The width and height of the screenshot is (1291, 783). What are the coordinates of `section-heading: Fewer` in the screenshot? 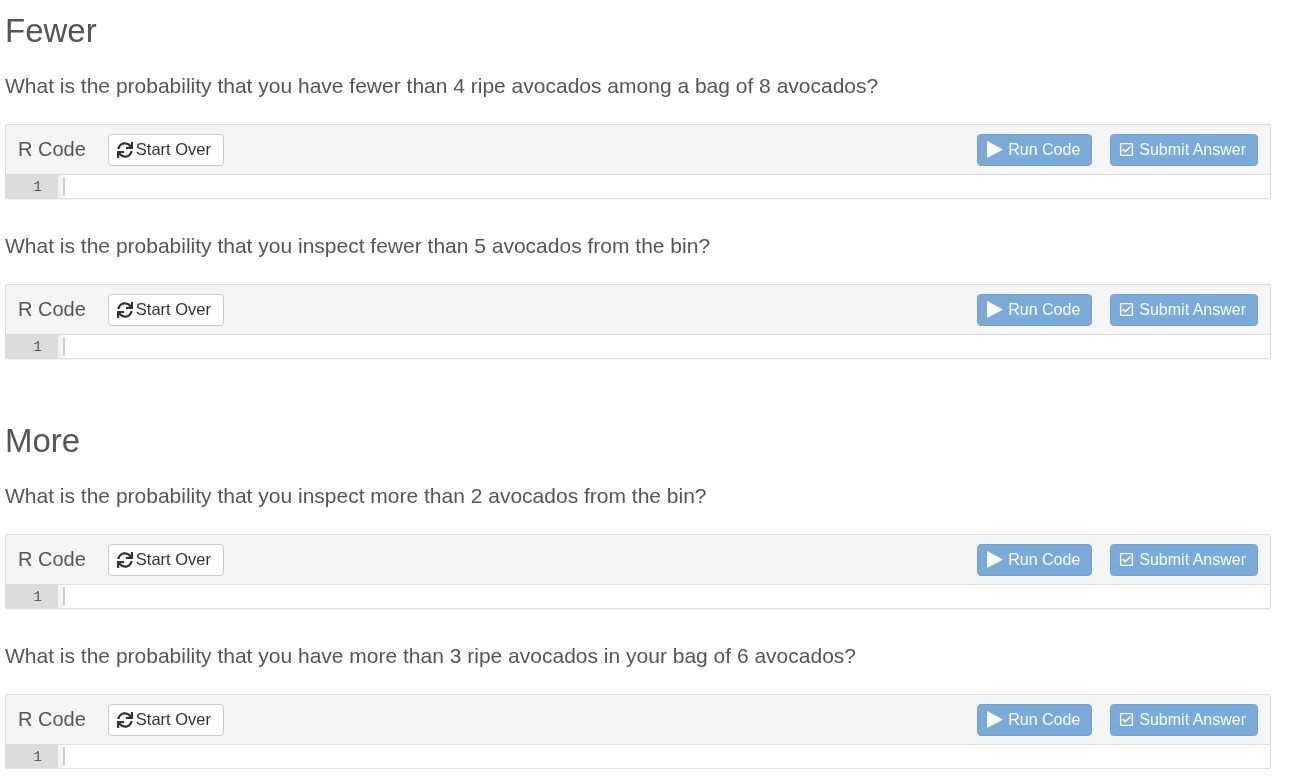 It's located at (51, 31).